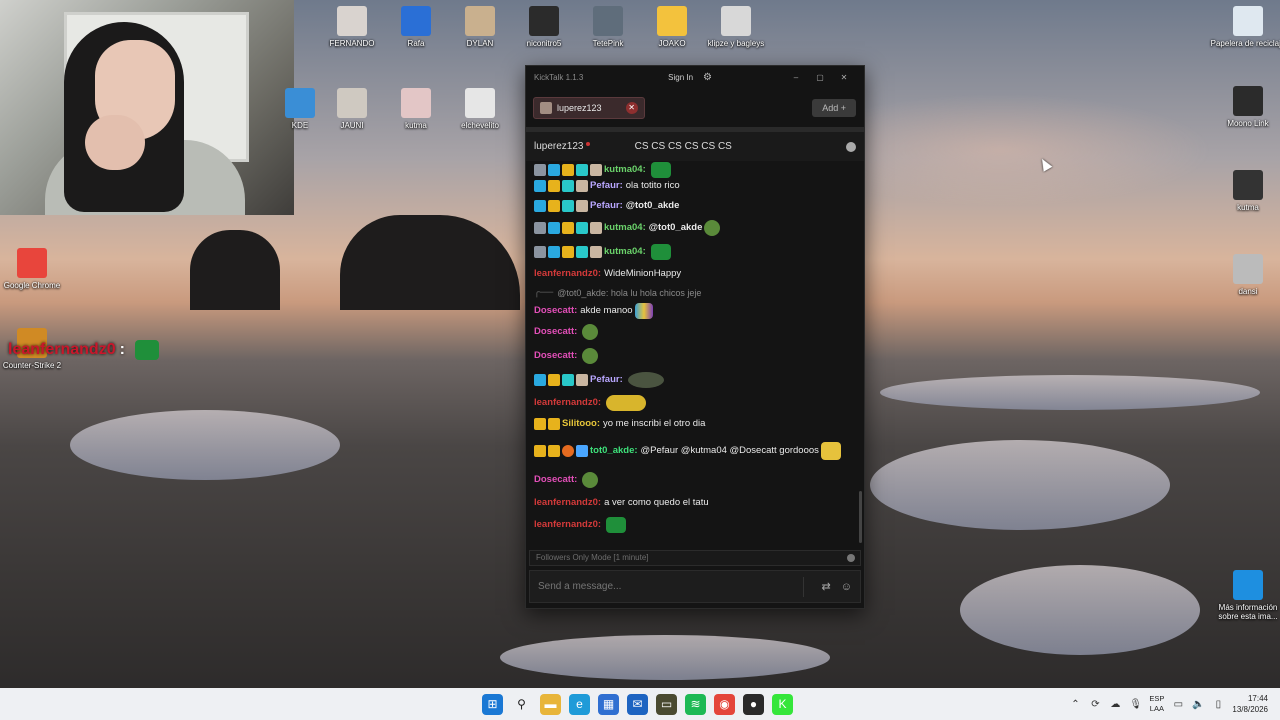  What do you see at coordinates (736, 27) in the screenshot?
I see `desktop-shortcut: klipze y bagleys` at bounding box center [736, 27].